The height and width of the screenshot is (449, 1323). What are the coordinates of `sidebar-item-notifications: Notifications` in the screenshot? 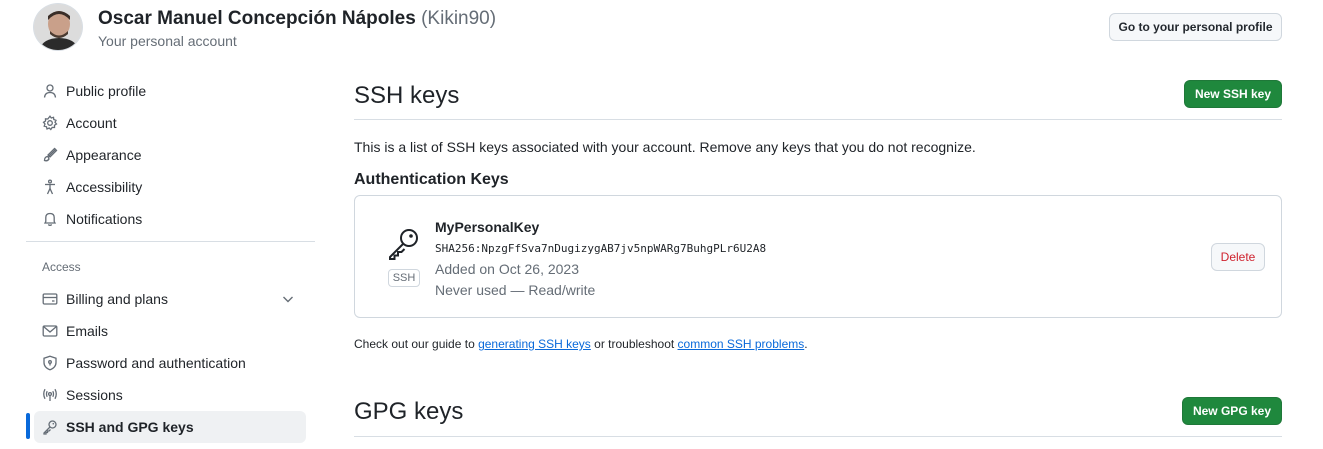 It's located at (170, 219).